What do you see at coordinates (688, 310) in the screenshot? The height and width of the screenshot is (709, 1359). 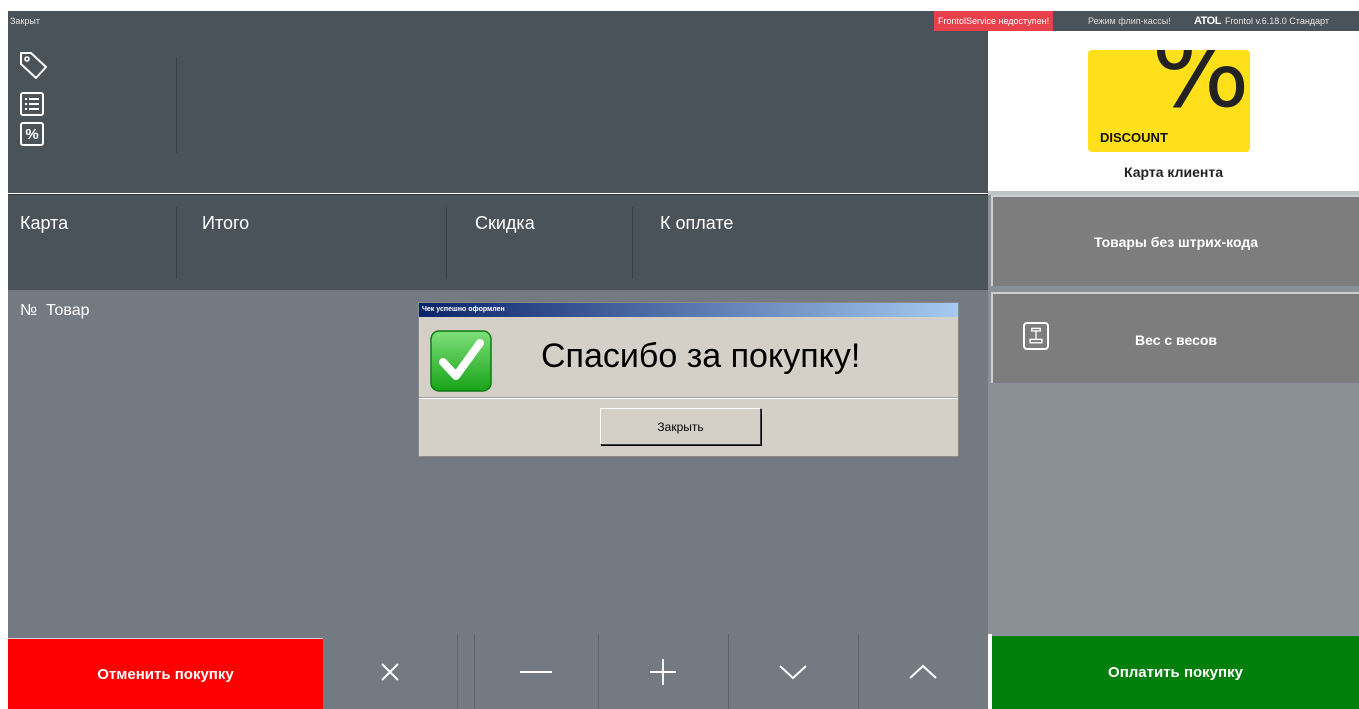 I see `dialog-title: Чек успешно оформлен` at bounding box center [688, 310].